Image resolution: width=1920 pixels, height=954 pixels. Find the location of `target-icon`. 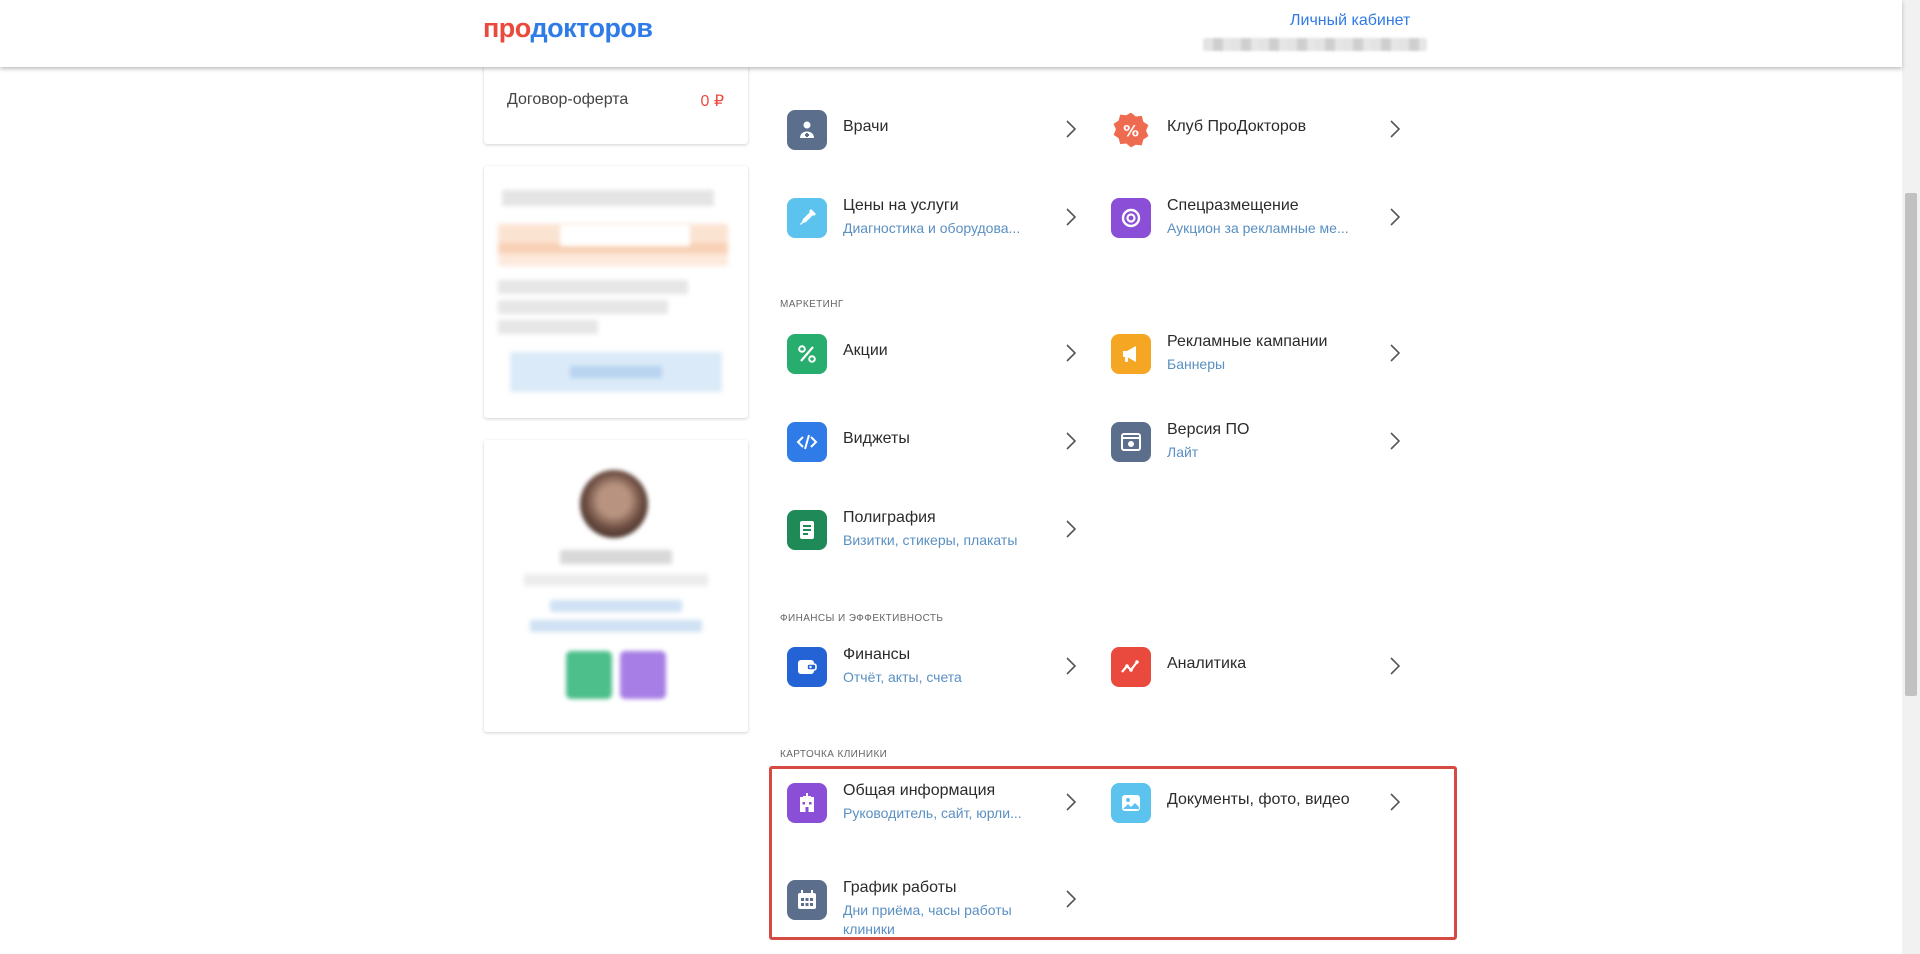

target-icon is located at coordinates (1131, 218).